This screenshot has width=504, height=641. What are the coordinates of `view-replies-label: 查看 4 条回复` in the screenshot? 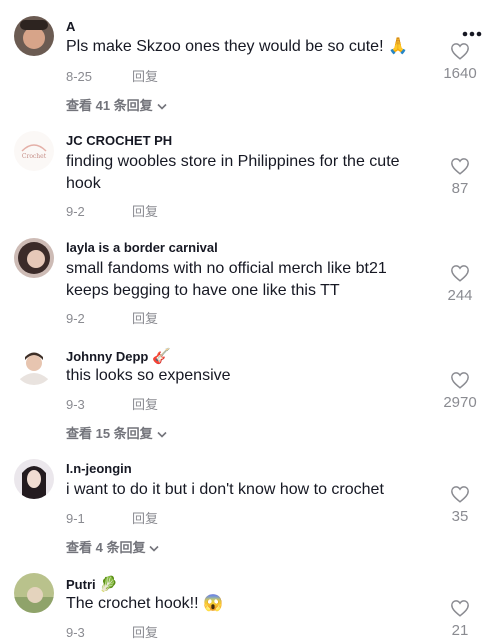 It's located at (106, 547).